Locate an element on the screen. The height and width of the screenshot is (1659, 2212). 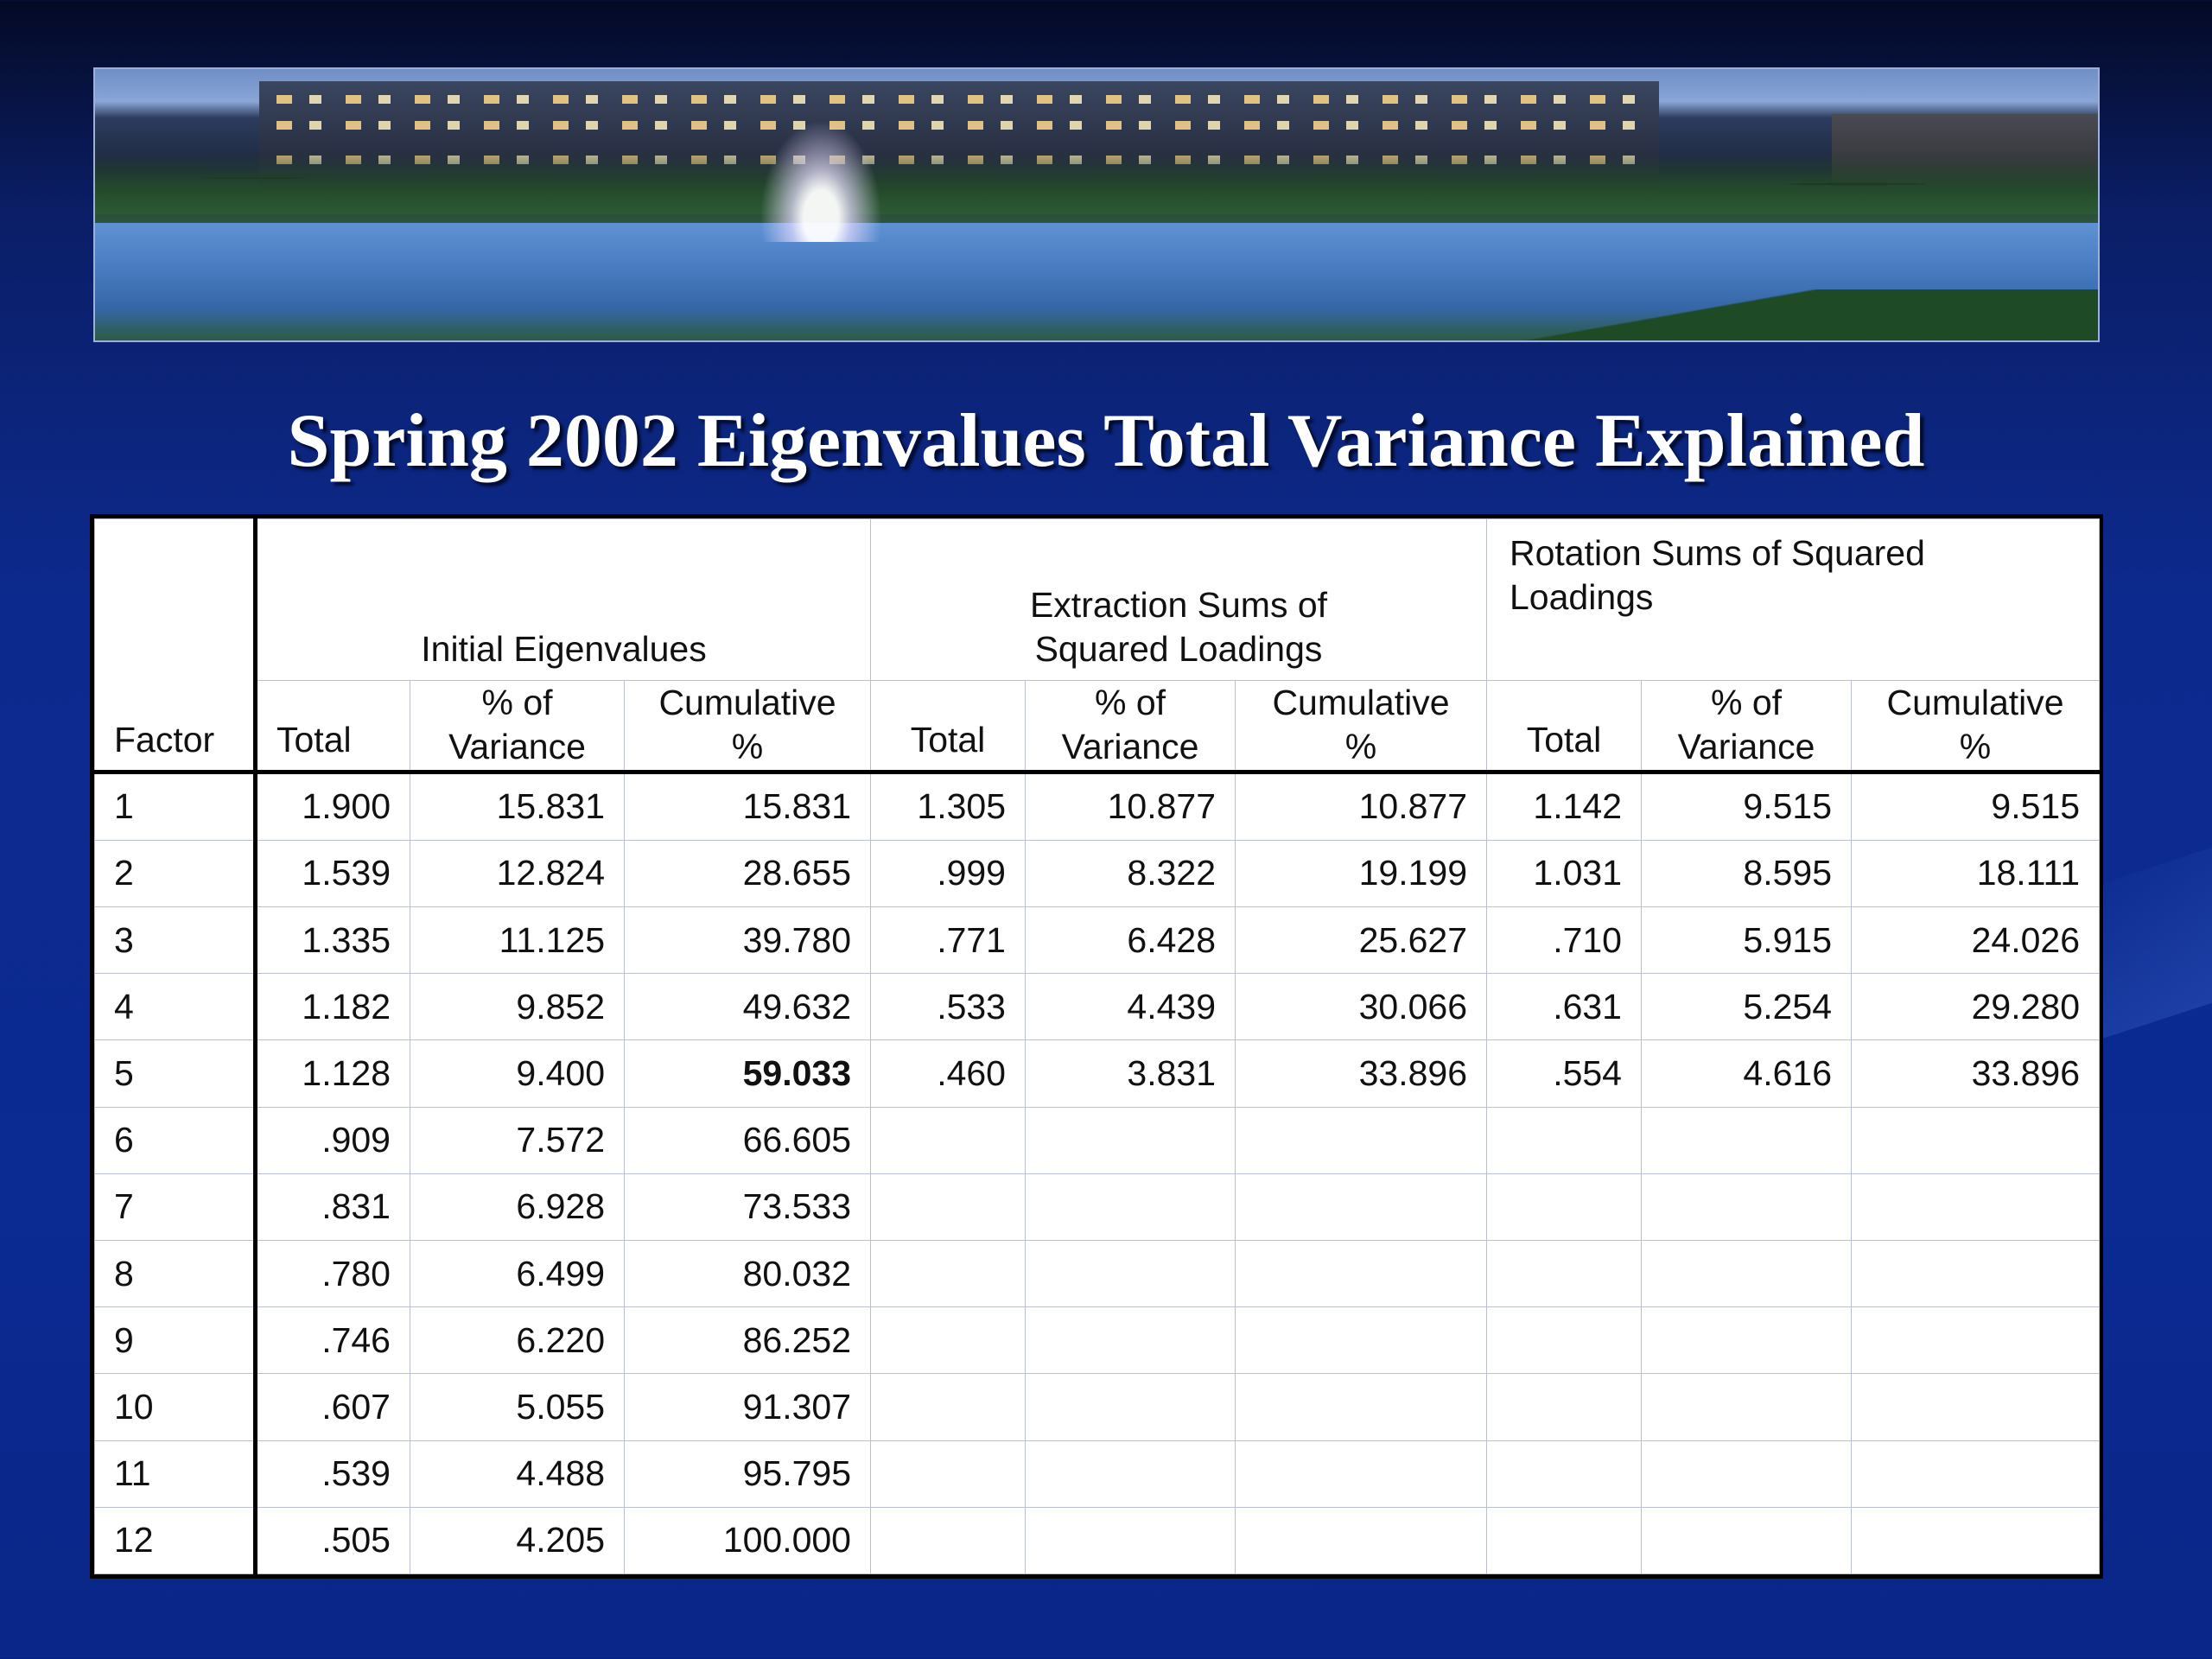
value-cell: .631 is located at coordinates (1564, 1007).